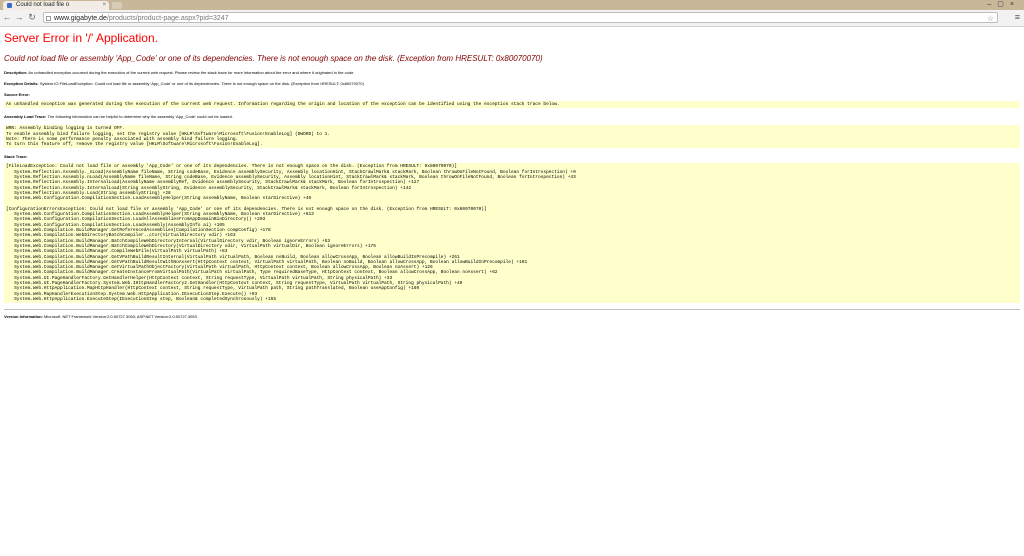 The width and height of the screenshot is (1024, 556). What do you see at coordinates (81, 38) in the screenshot?
I see `page-title: Server Error in '/' Application.` at bounding box center [81, 38].